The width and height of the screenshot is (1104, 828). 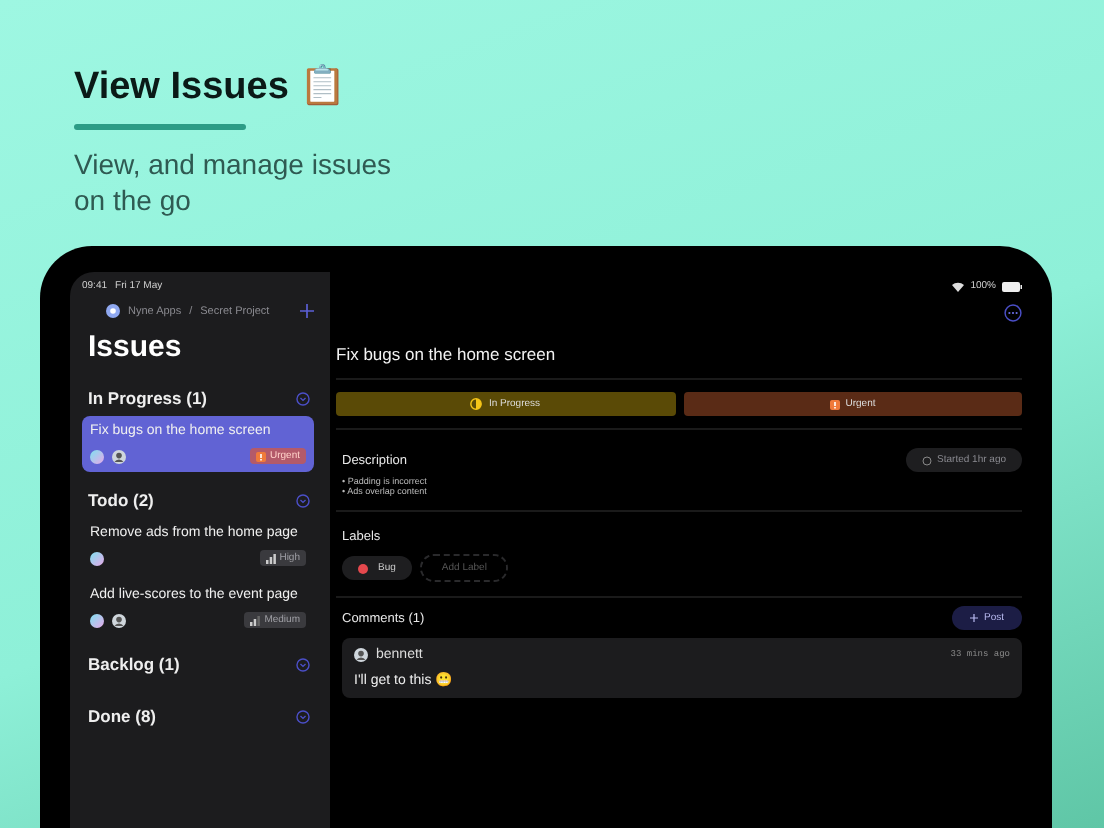 What do you see at coordinates (122, 716) in the screenshot?
I see `group-title: Done (8)` at bounding box center [122, 716].